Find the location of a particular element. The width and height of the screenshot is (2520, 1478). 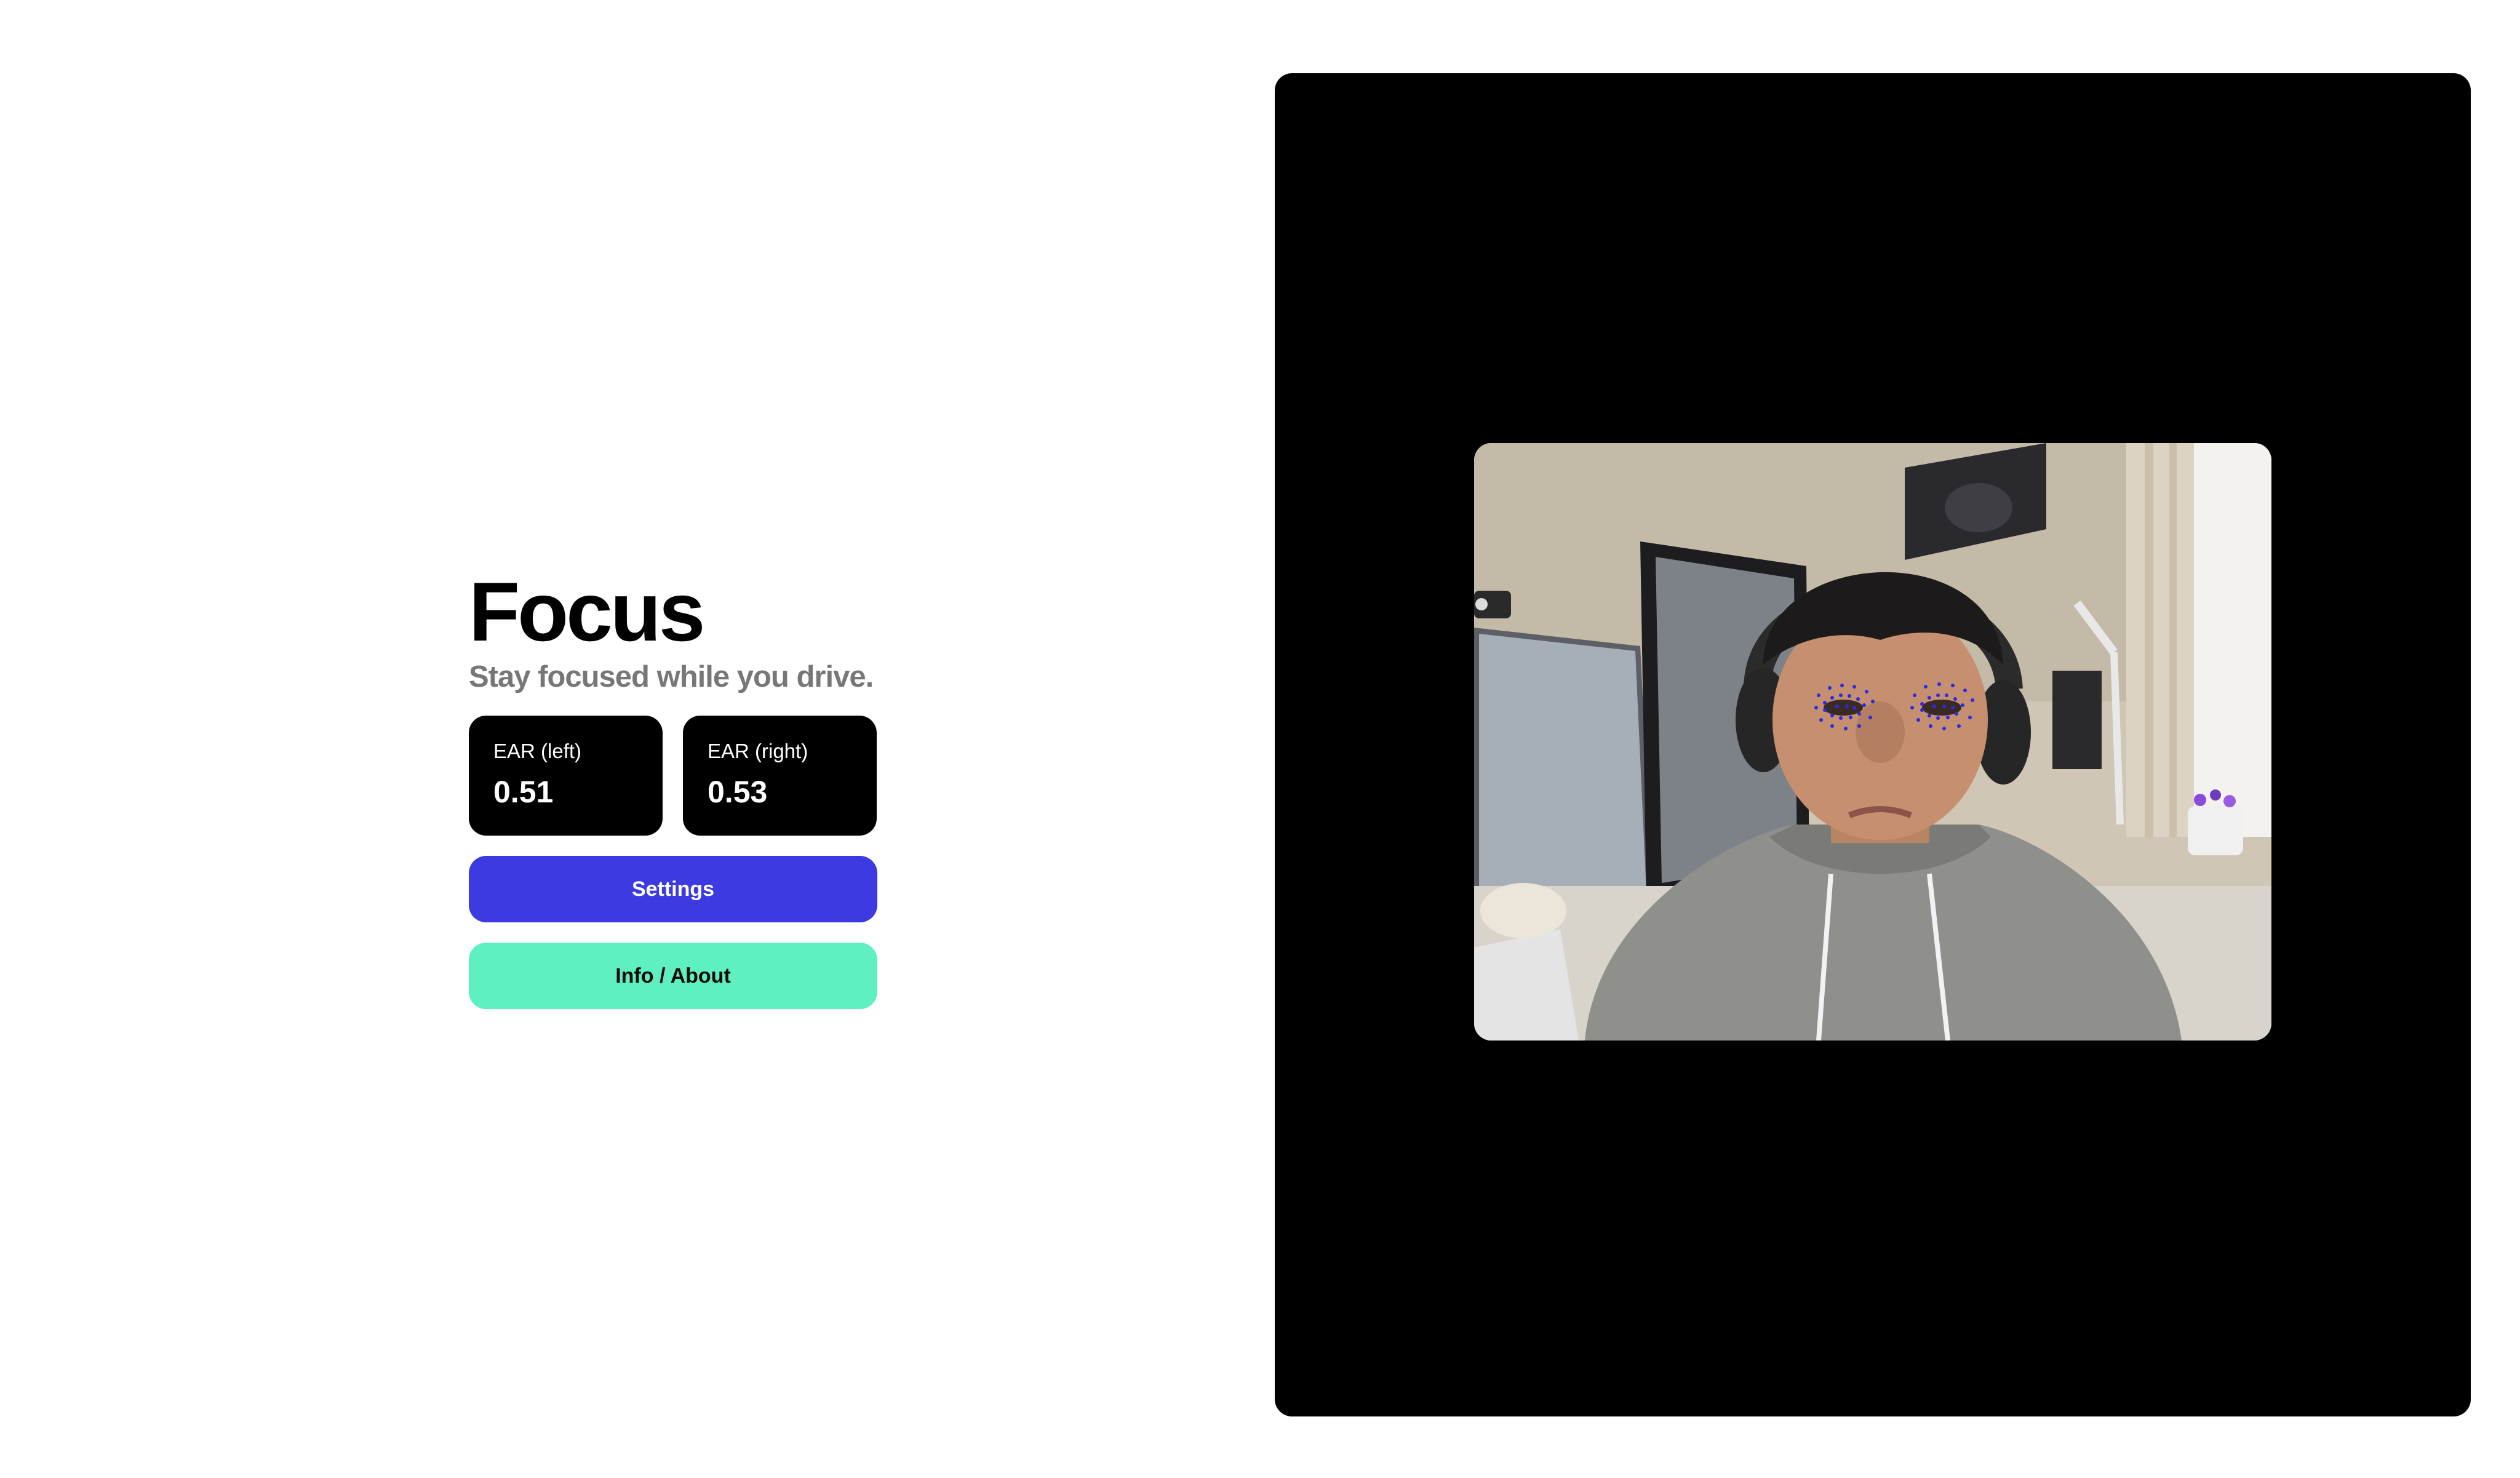

ear-left-label: EAR (left) is located at coordinates (537, 751).